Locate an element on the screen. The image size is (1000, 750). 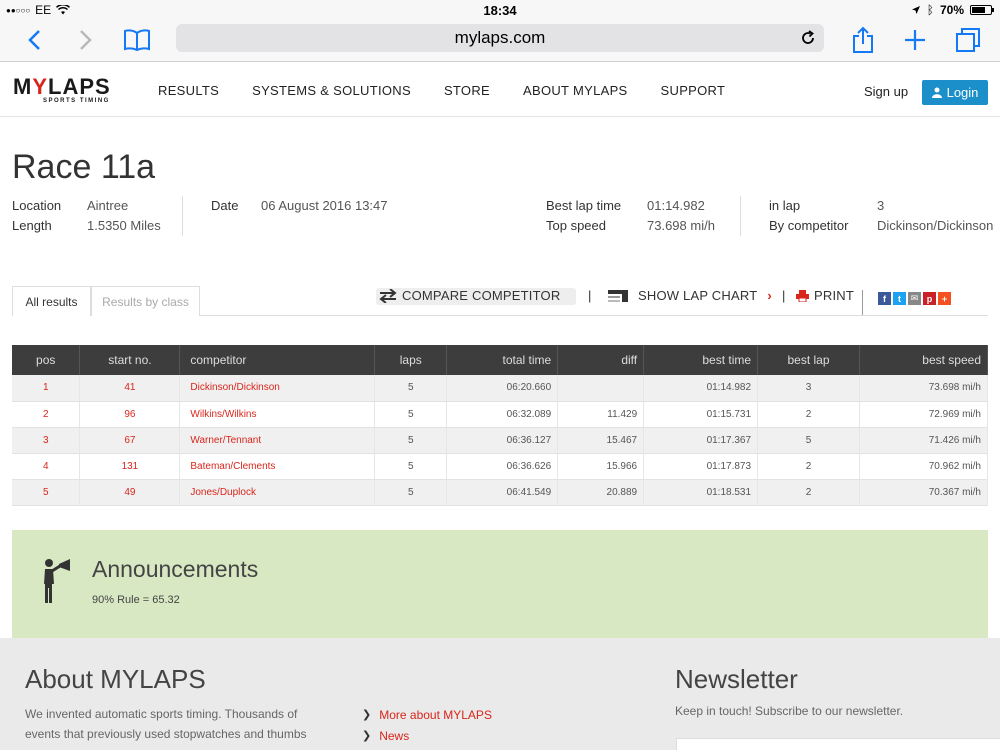
tab-all-results: All results is located at coordinates (51, 301).